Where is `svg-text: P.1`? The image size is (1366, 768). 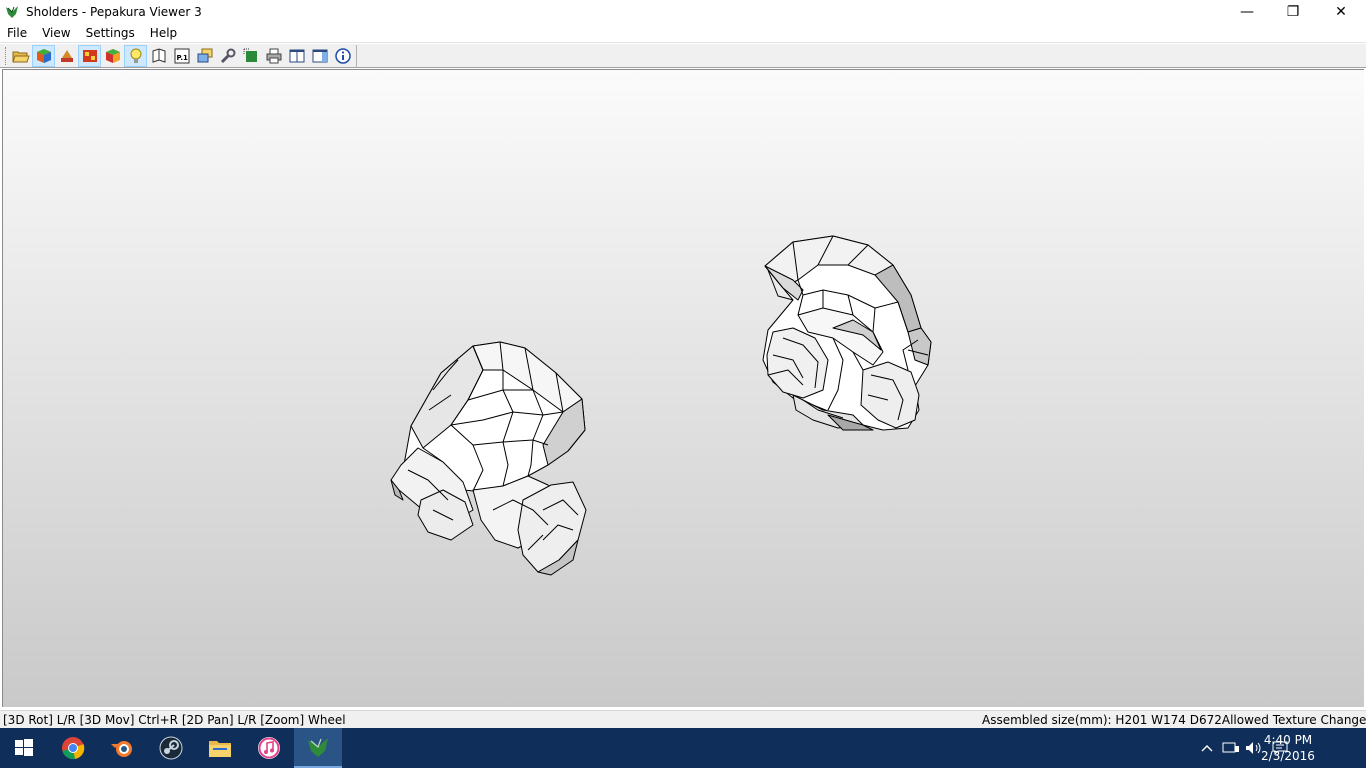
svg-text: P.1 is located at coordinates (182, 58).